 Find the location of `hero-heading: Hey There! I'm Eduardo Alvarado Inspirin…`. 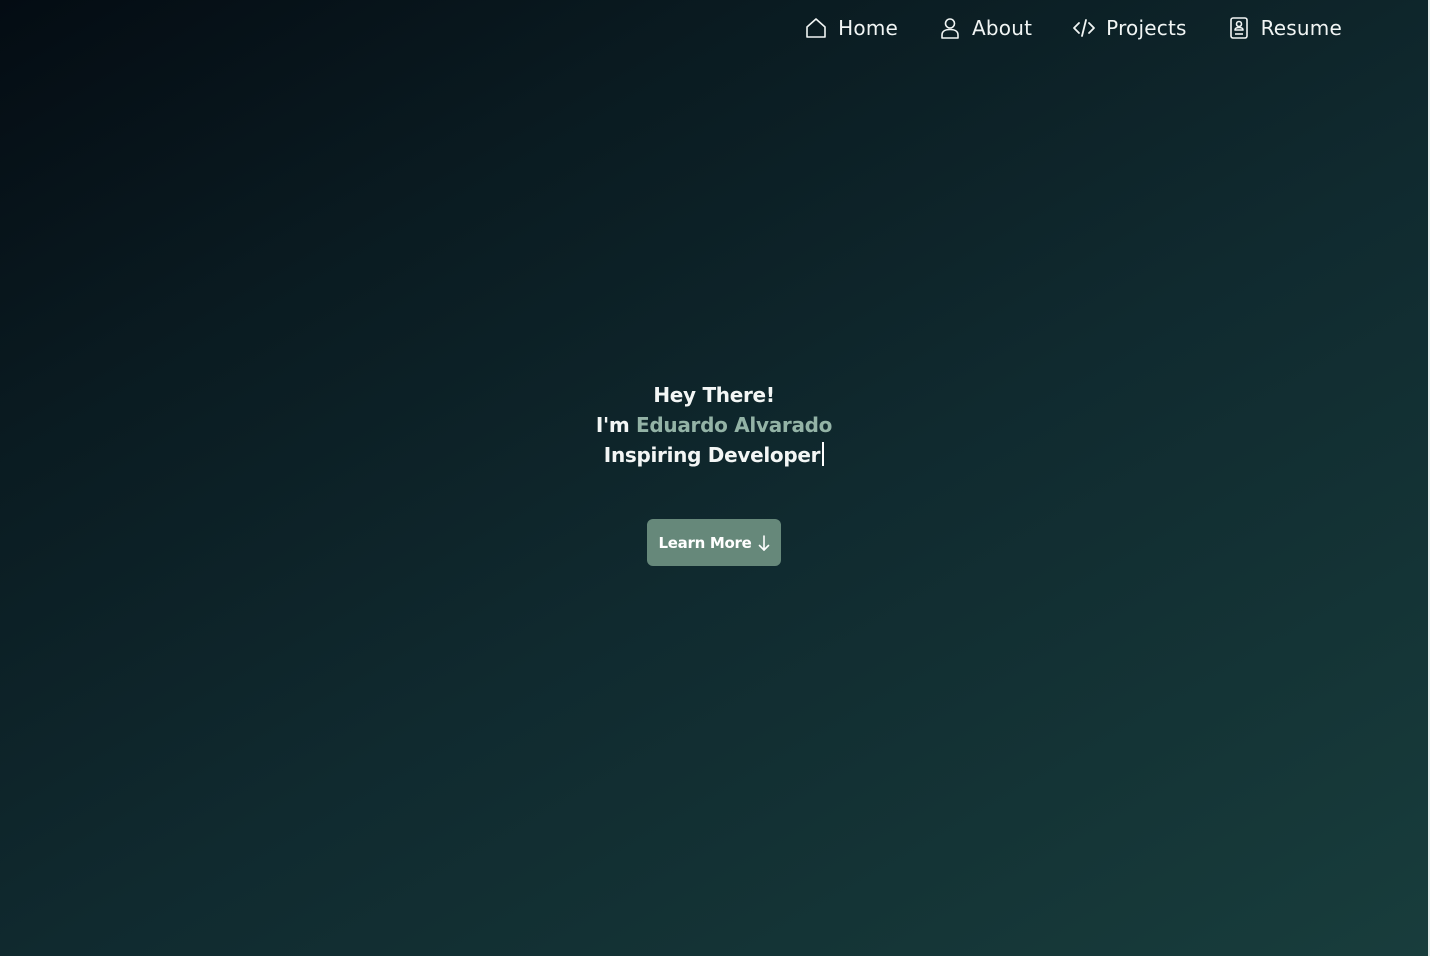

hero-heading: Hey There! I'm Eduardo Alvarado Inspirin… is located at coordinates (714, 425).